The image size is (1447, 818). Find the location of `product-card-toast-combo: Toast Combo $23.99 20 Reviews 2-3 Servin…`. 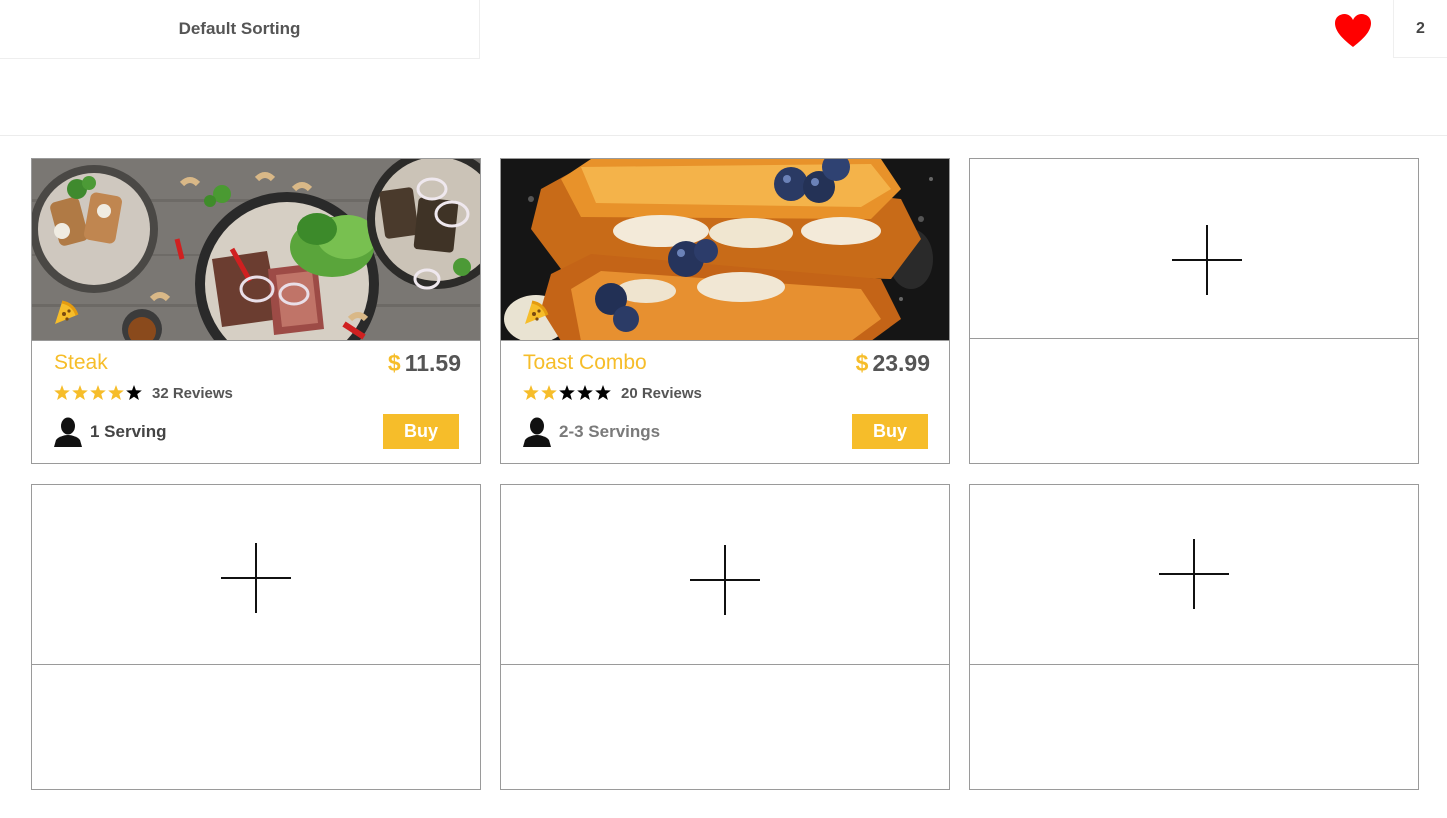

product-card-toast-combo: Toast Combo $23.99 20 Reviews 2-3 Servin… is located at coordinates (725, 311).